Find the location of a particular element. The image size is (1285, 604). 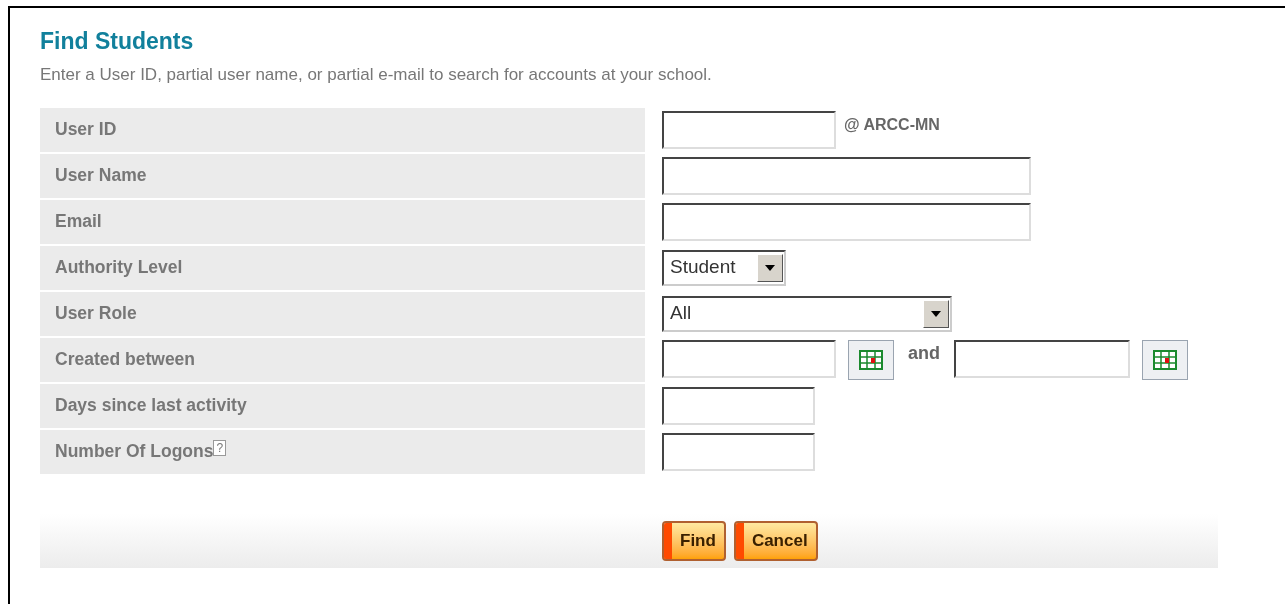

select-field: All is located at coordinates (807, 313).